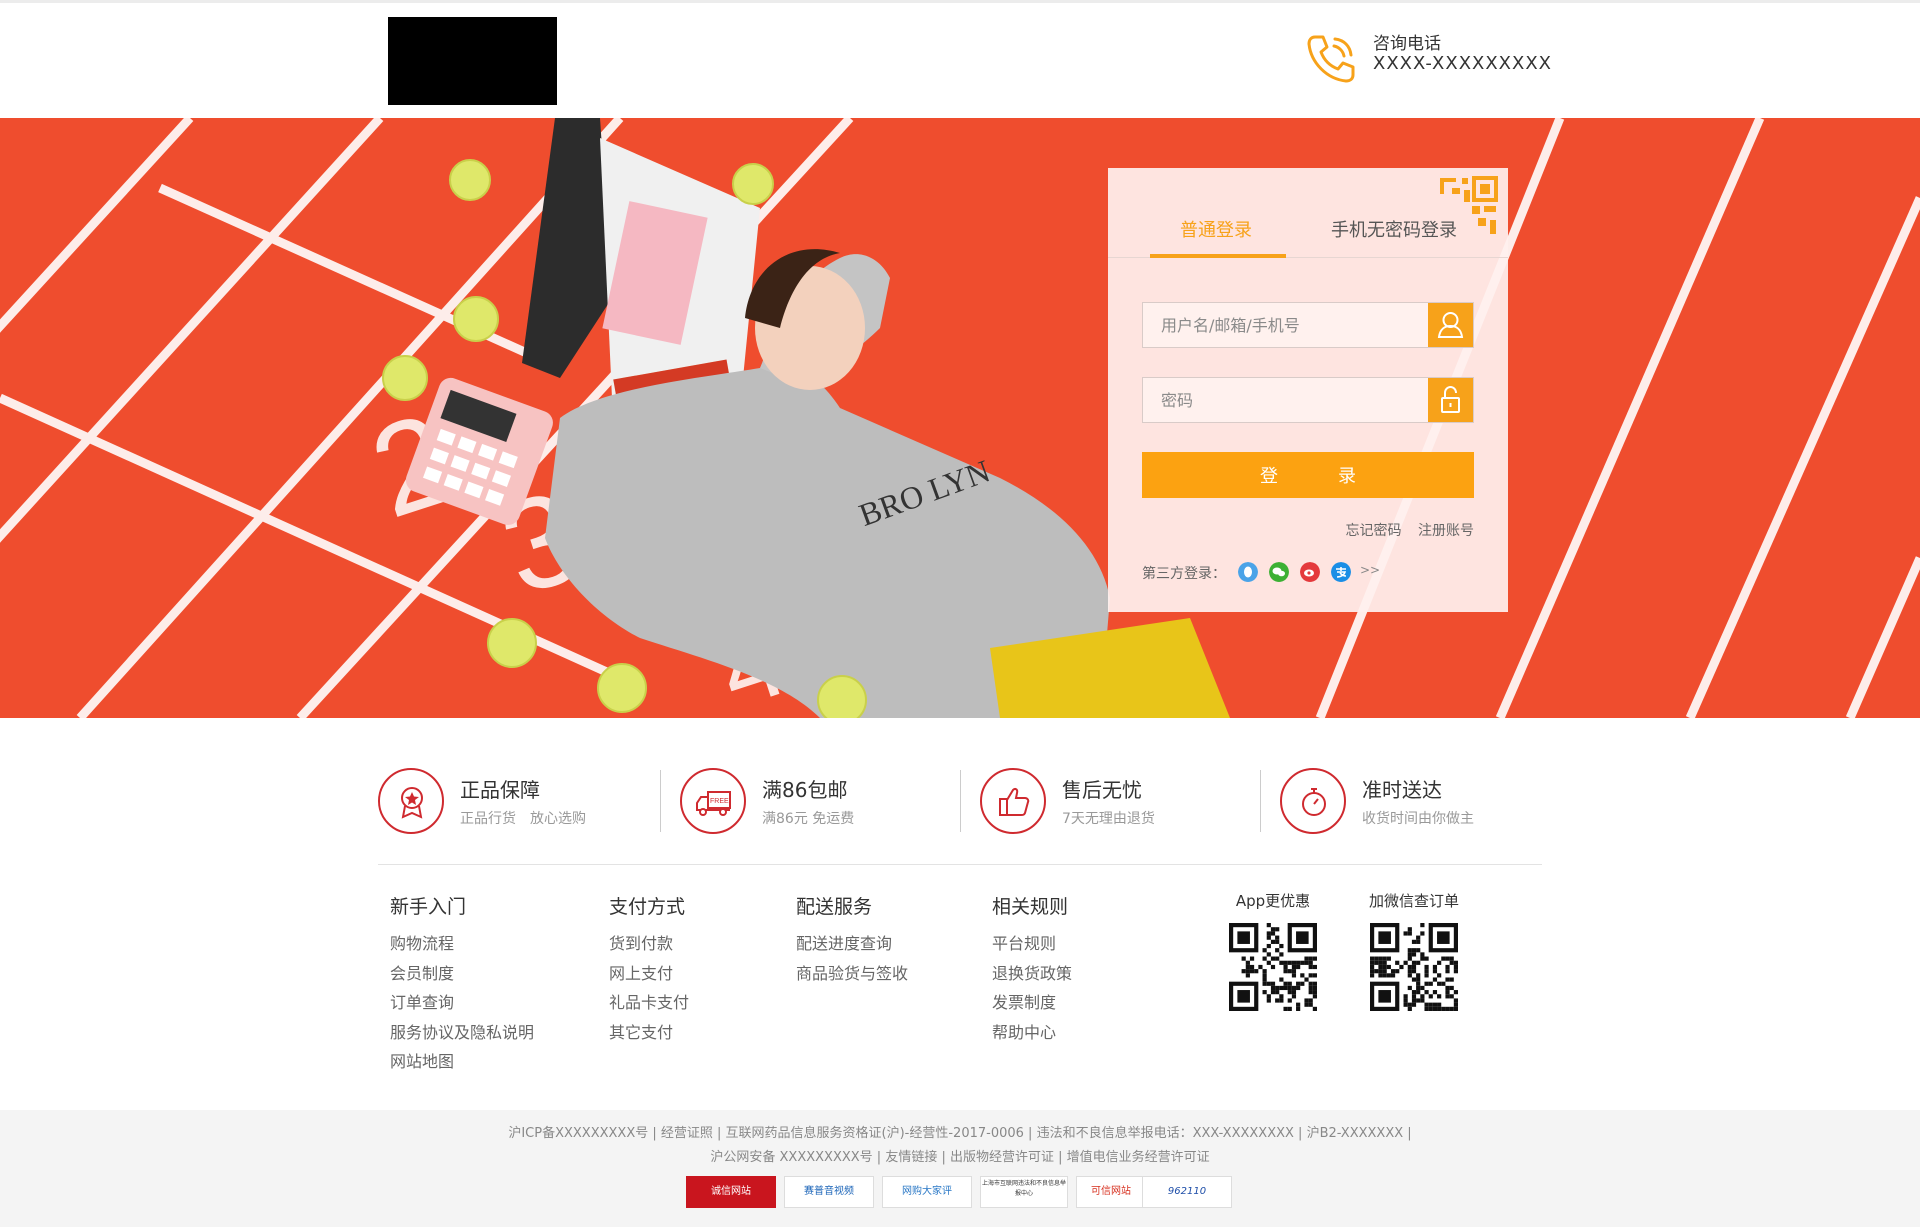  I want to click on login-tabs: 普通登录 手机无密码登录, so click(1308, 213).